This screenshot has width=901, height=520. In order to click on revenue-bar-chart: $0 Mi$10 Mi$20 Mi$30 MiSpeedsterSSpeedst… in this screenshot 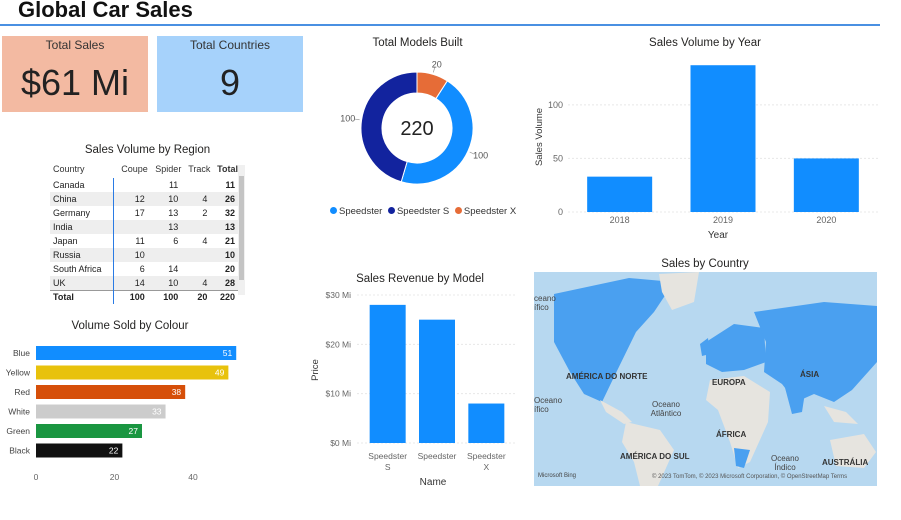, I will do `click(412, 387)`.